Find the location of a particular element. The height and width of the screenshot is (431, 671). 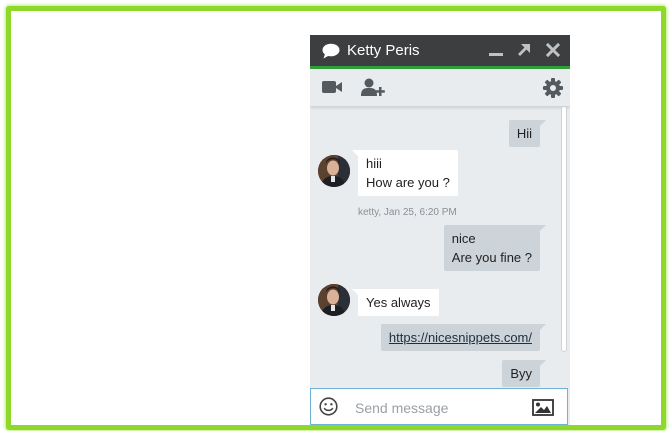

chat-header: Ketty Peris is located at coordinates (440, 52).